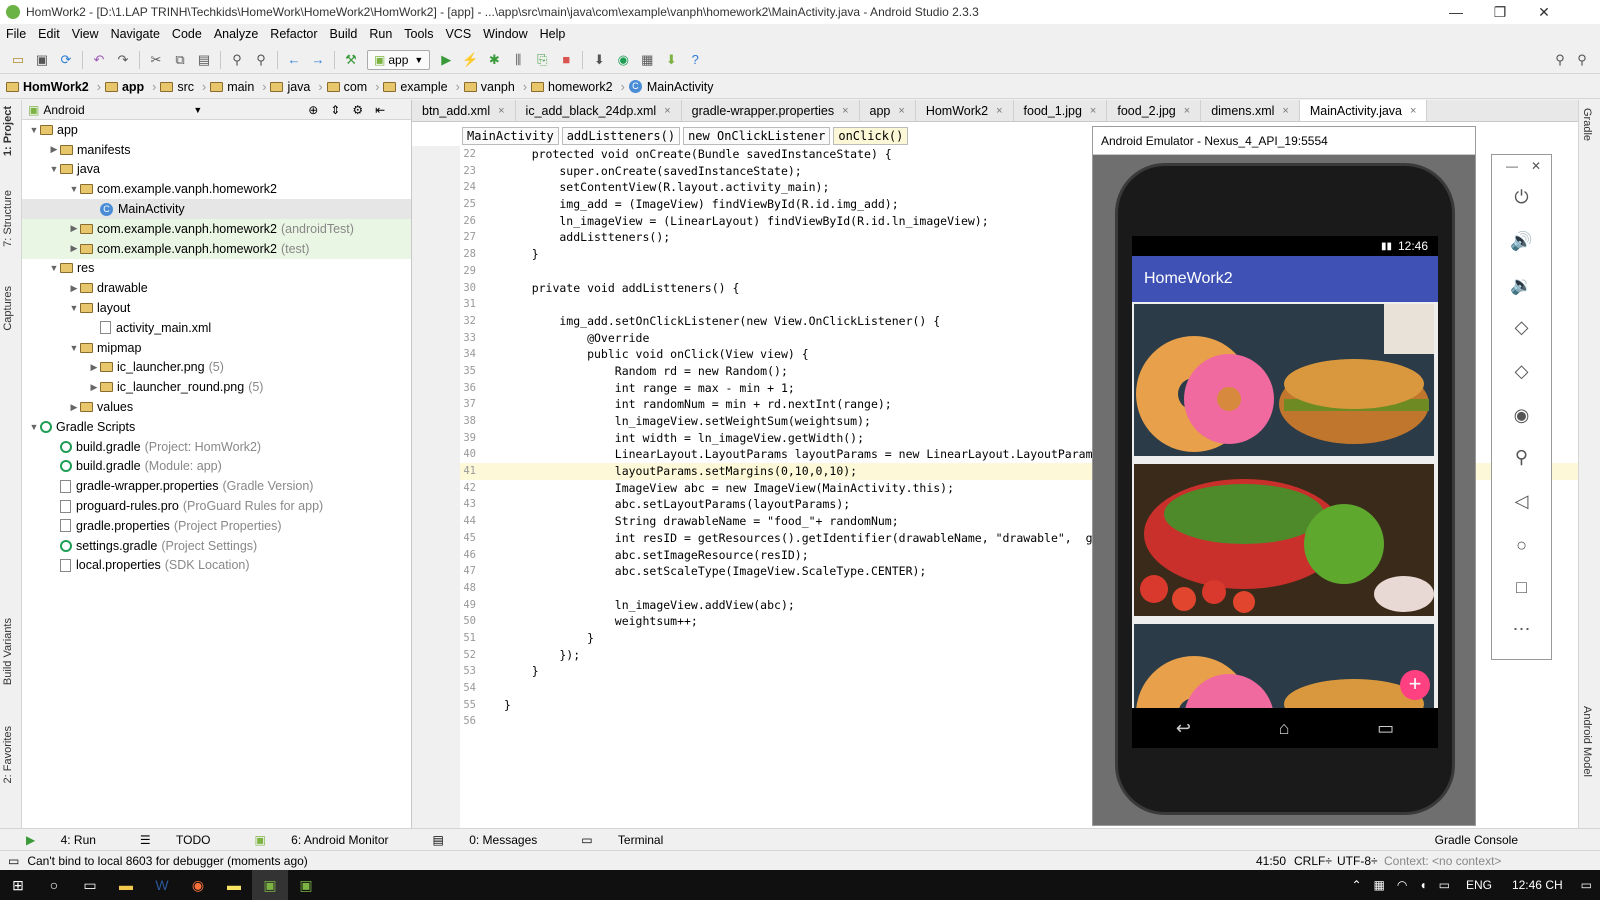 Image resolution: width=1600 pixels, height=900 pixels. I want to click on close-window-button: ✕, so click(1544, 12).